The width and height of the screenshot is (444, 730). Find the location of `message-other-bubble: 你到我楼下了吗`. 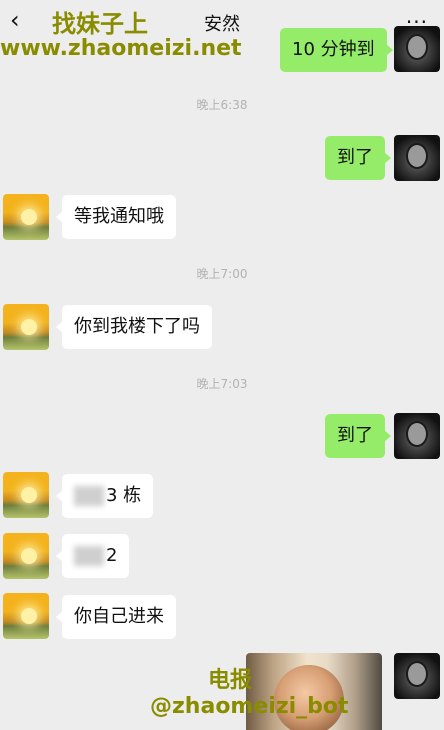

message-other-bubble: 你到我楼下了吗 is located at coordinates (134, 327).